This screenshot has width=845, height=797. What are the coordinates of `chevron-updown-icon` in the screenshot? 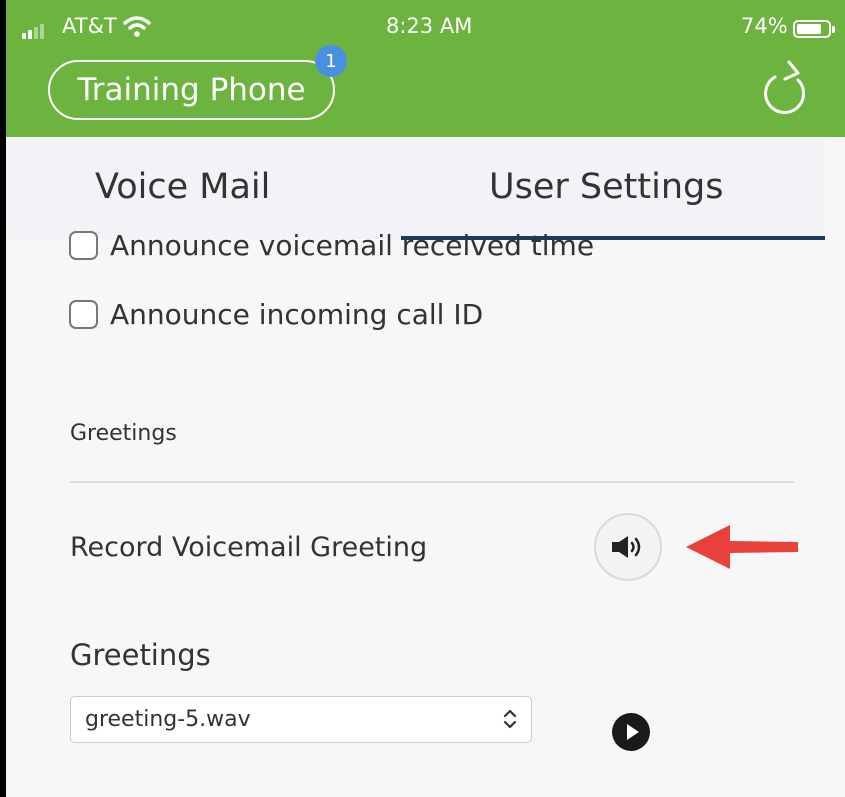 It's located at (510, 719).